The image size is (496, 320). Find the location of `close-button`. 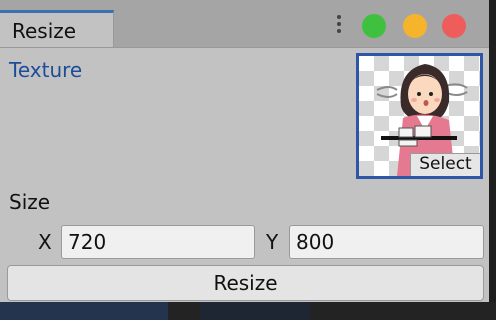

close-button is located at coordinates (454, 26).